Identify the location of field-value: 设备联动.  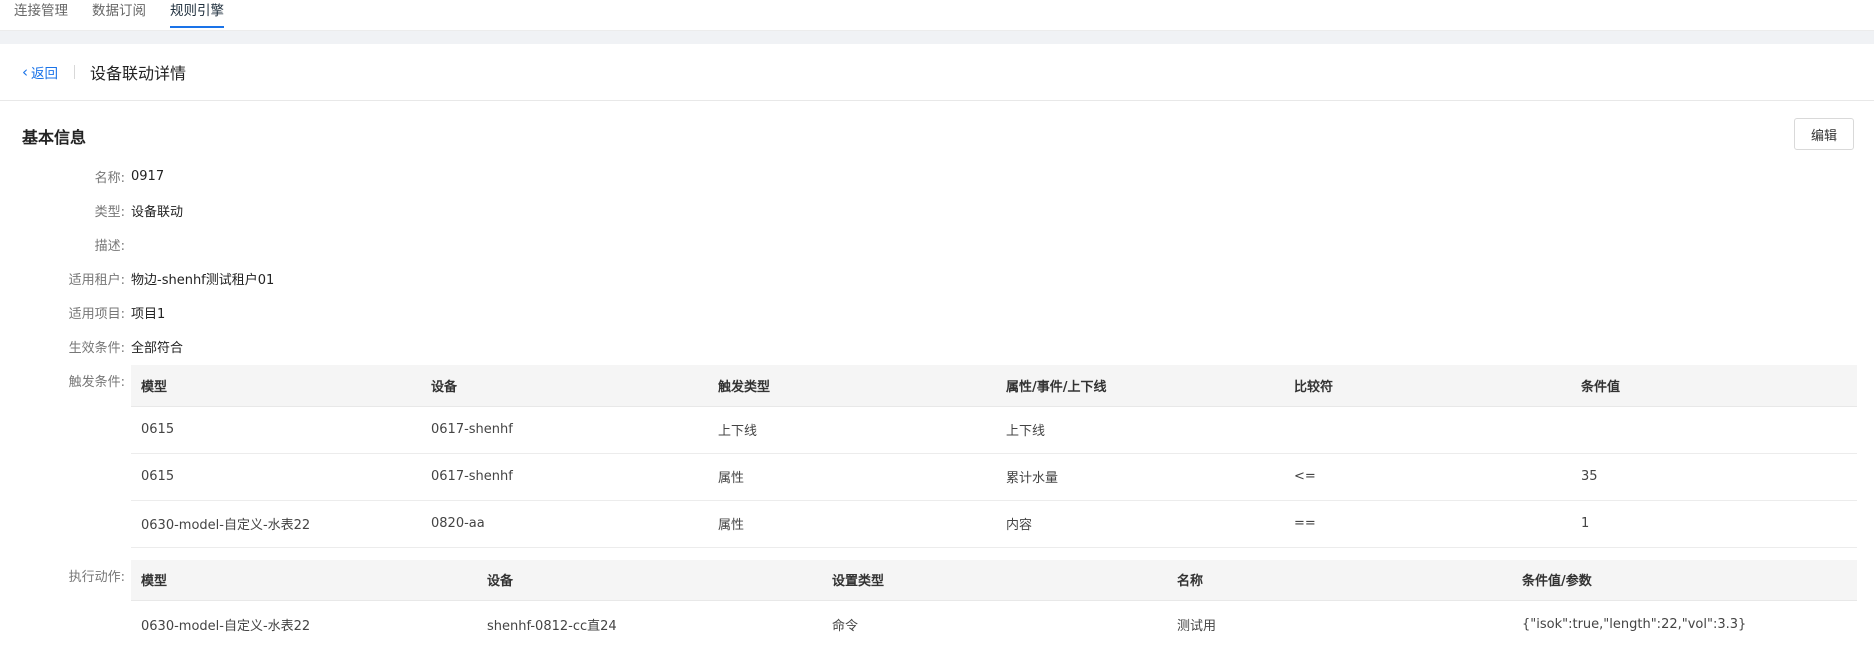
(157, 212).